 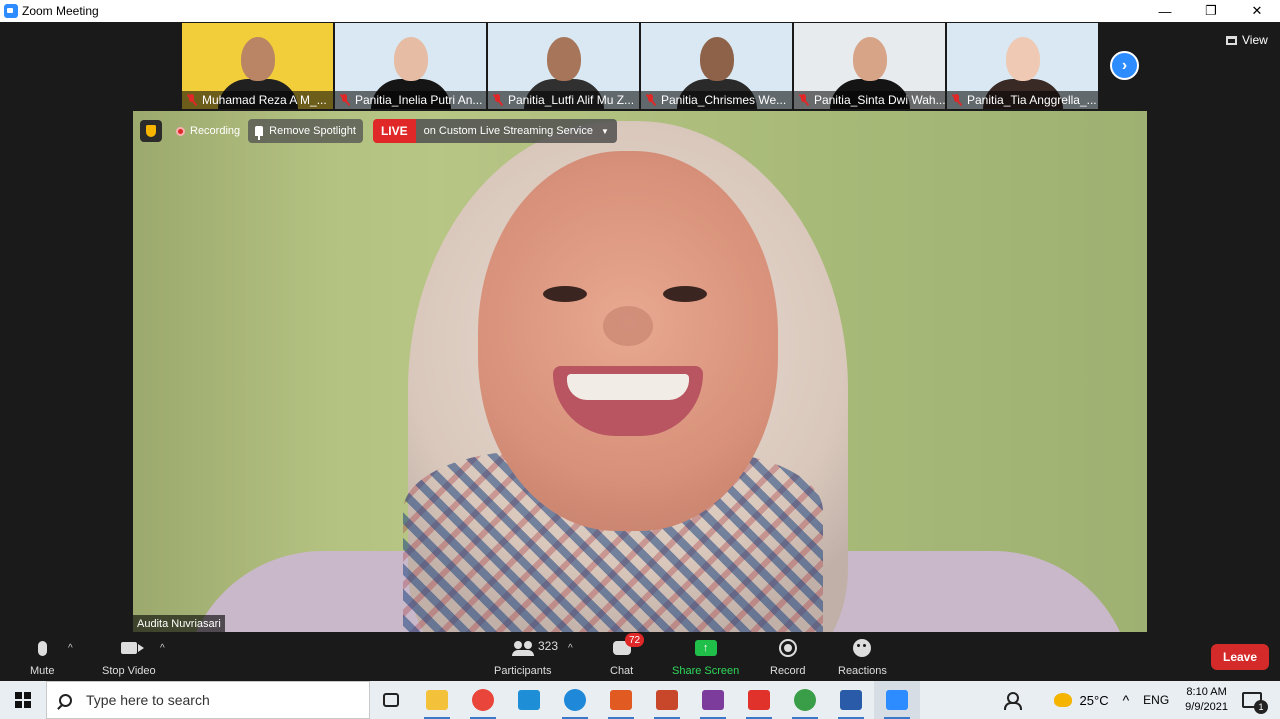 I want to click on reactions-button: Reactions, so click(x=862, y=657).